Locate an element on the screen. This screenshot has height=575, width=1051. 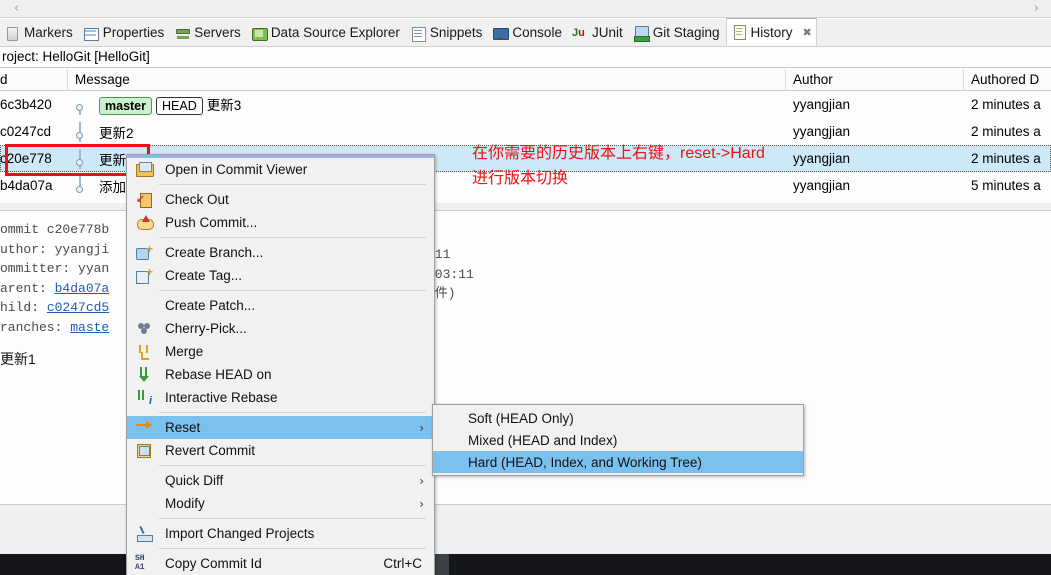
menu-item-label: Open in Commit Viewer is located at coordinates (236, 169).